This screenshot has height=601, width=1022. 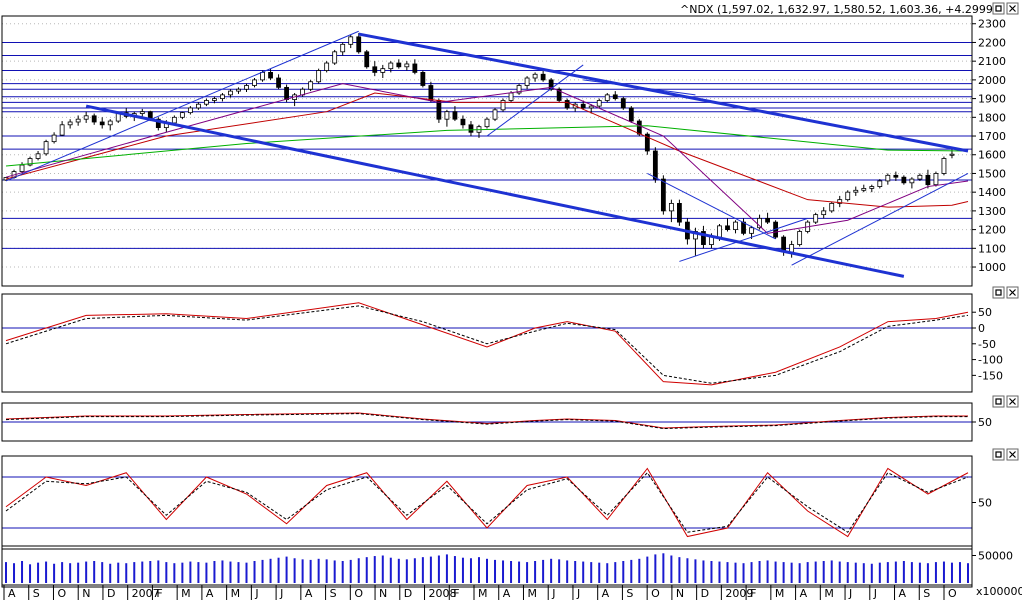 I want to click on y-tick-label: -50, so click(x=987, y=344).